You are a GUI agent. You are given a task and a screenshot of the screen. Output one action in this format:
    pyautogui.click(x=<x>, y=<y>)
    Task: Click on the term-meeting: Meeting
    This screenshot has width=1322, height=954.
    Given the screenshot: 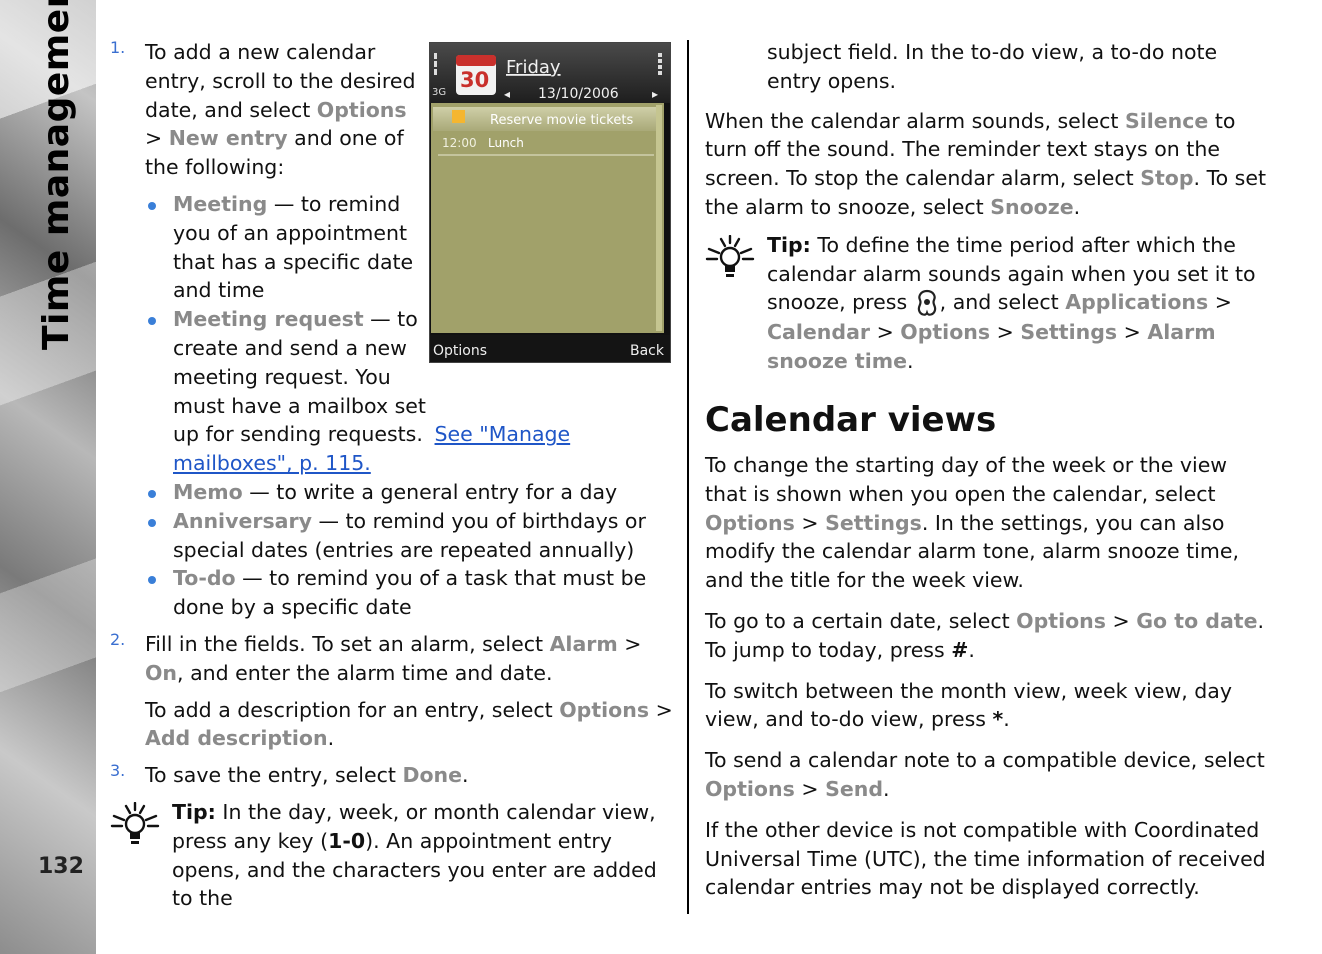 What is the action you would take?
    pyautogui.click(x=220, y=203)
    